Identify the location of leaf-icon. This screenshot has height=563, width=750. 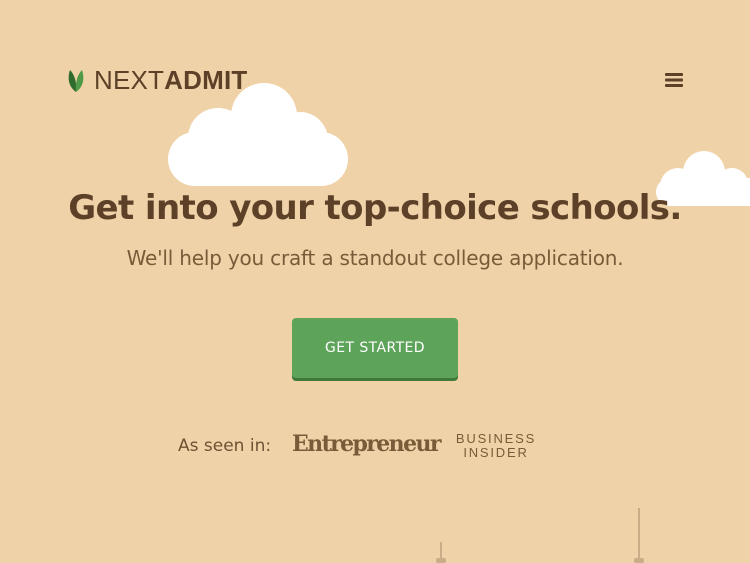
(76, 81).